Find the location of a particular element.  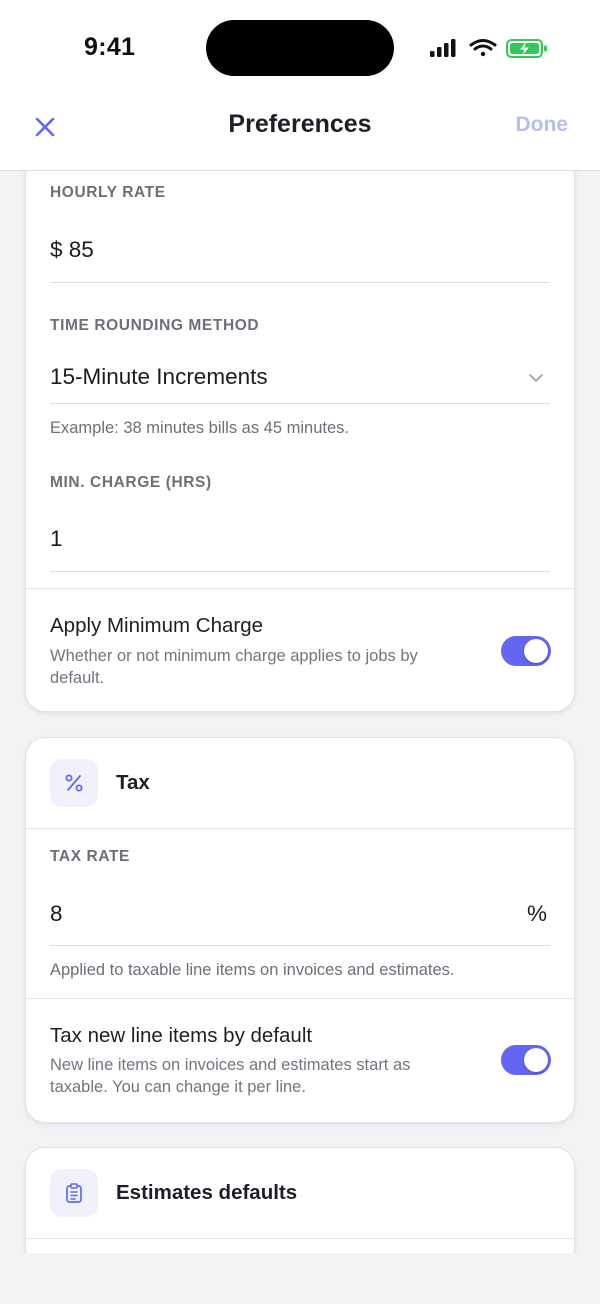

status-bar: 9:41 is located at coordinates (300, 46).